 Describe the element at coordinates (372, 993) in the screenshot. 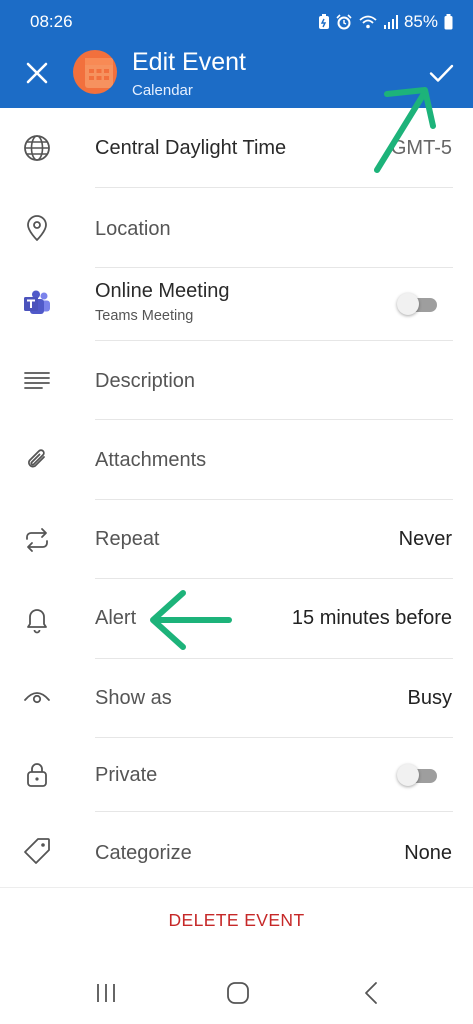

I see `back-icon` at that location.